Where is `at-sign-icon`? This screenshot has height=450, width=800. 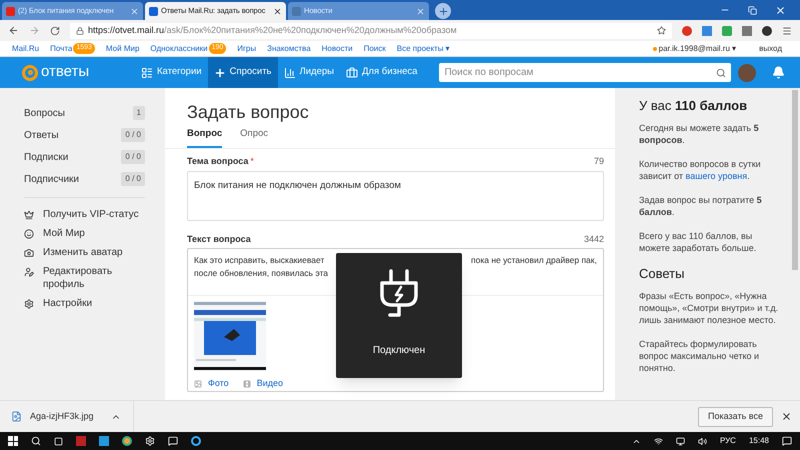 at-sign-icon is located at coordinates (30, 72).